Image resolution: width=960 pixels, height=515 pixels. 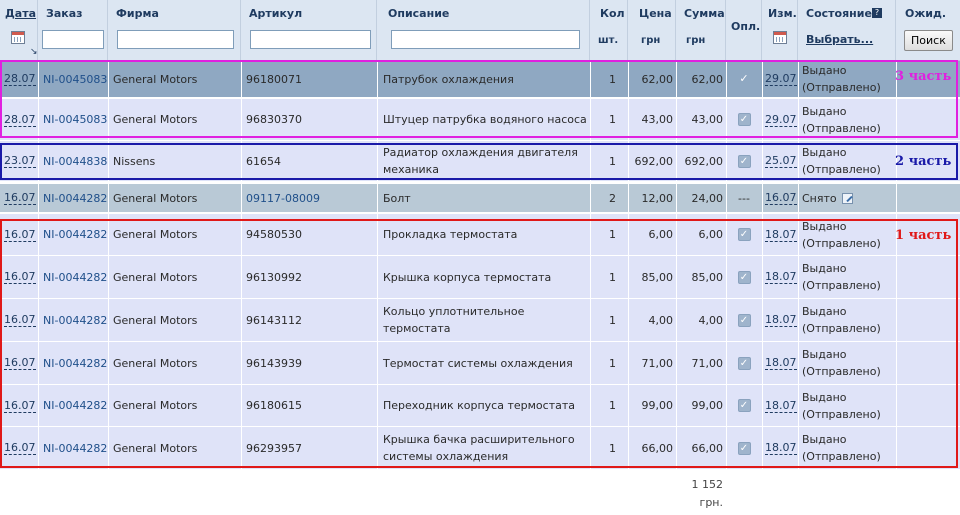 I want to click on cell-article: 96180071, so click(x=311, y=79).